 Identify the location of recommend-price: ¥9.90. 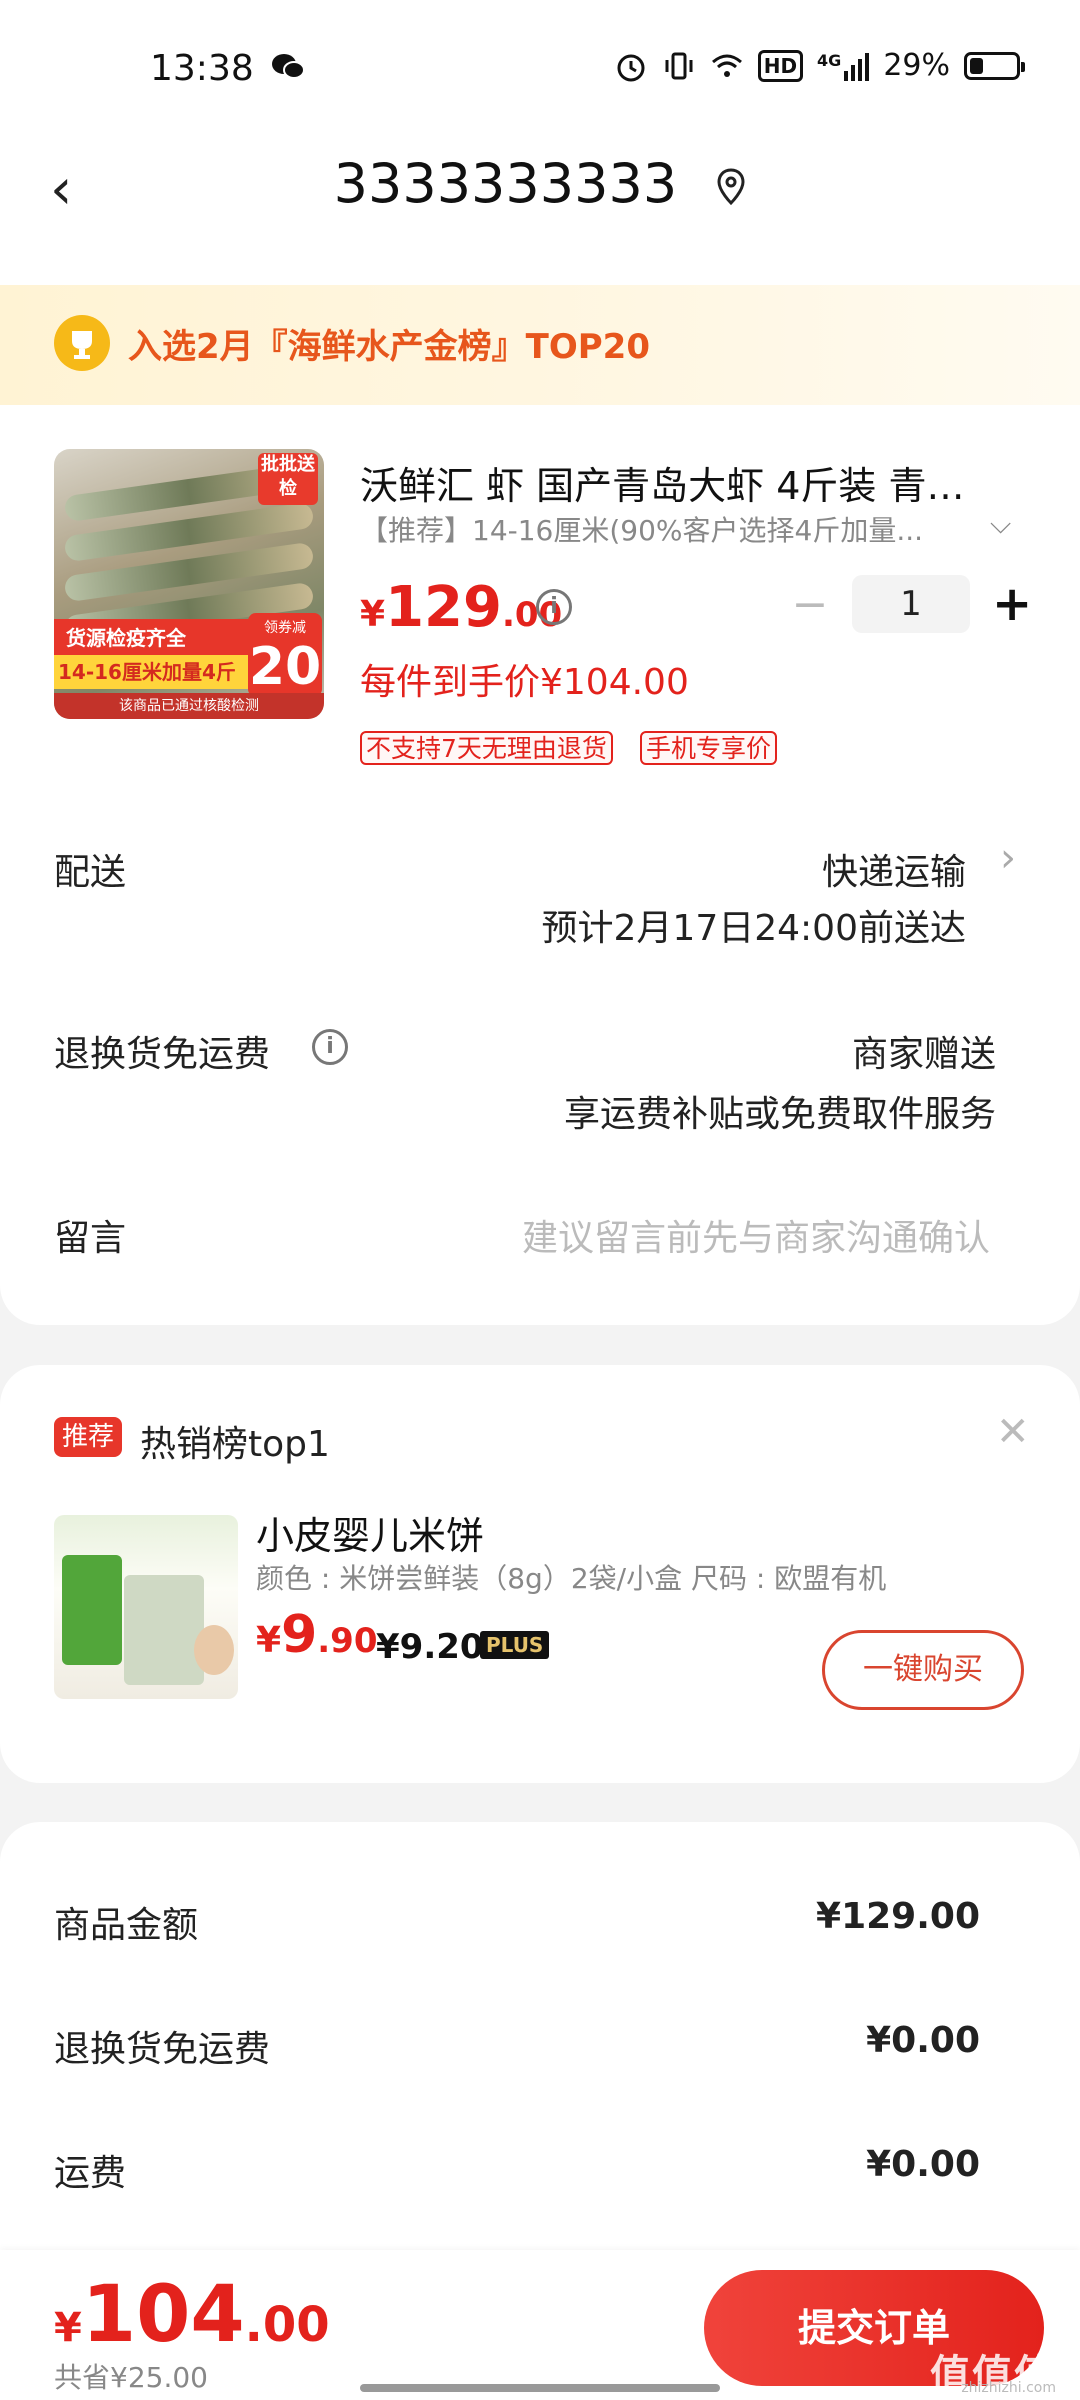
(316, 1635).